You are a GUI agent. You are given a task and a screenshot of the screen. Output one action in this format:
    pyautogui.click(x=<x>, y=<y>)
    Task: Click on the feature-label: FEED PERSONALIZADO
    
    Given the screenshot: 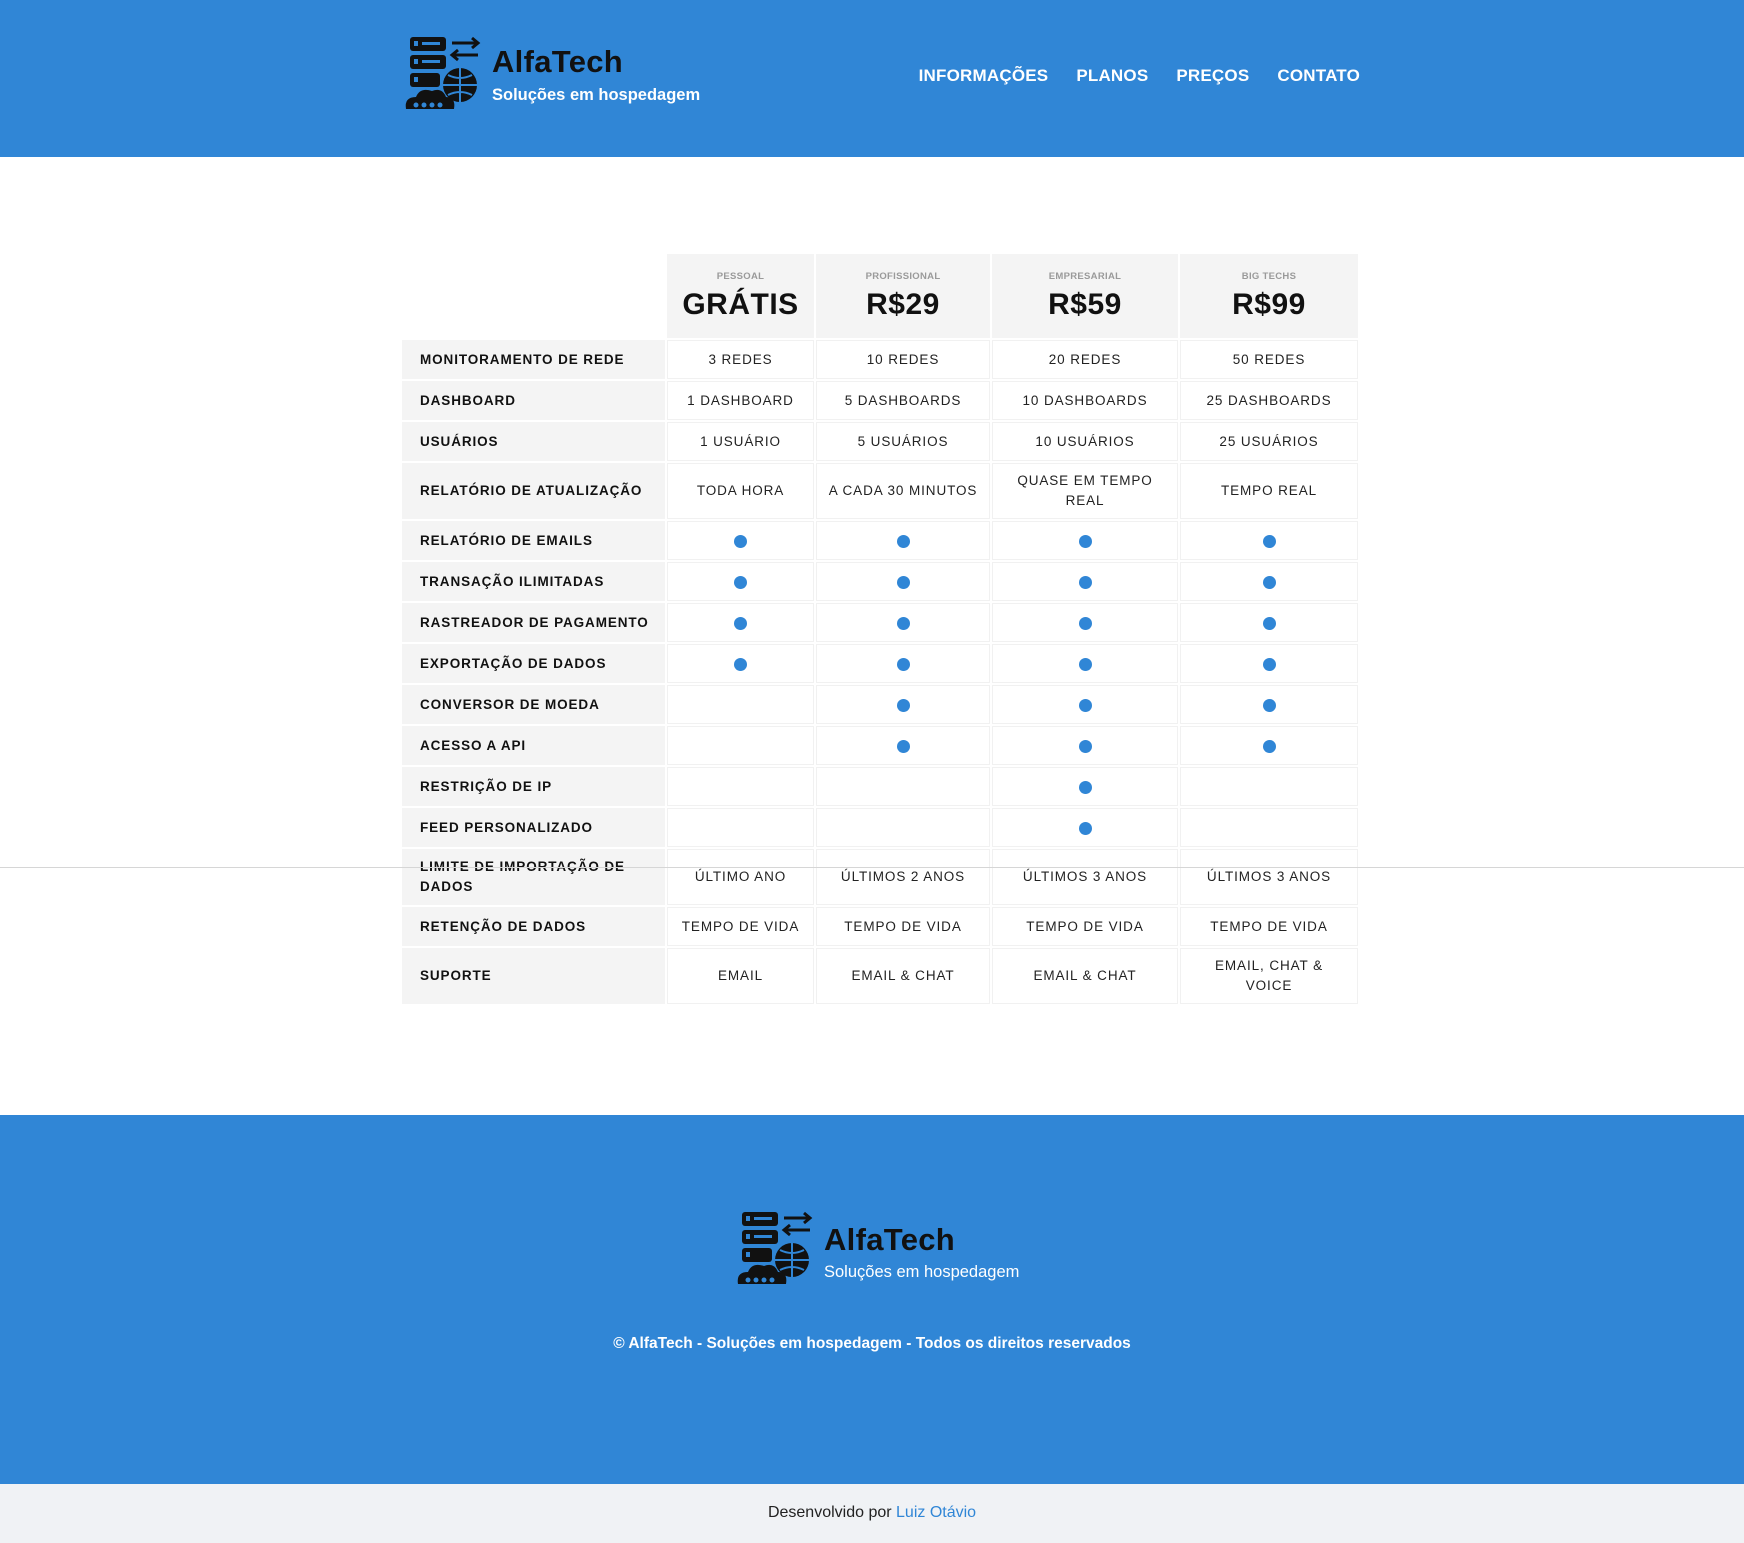 What is the action you would take?
    pyautogui.click(x=533, y=827)
    